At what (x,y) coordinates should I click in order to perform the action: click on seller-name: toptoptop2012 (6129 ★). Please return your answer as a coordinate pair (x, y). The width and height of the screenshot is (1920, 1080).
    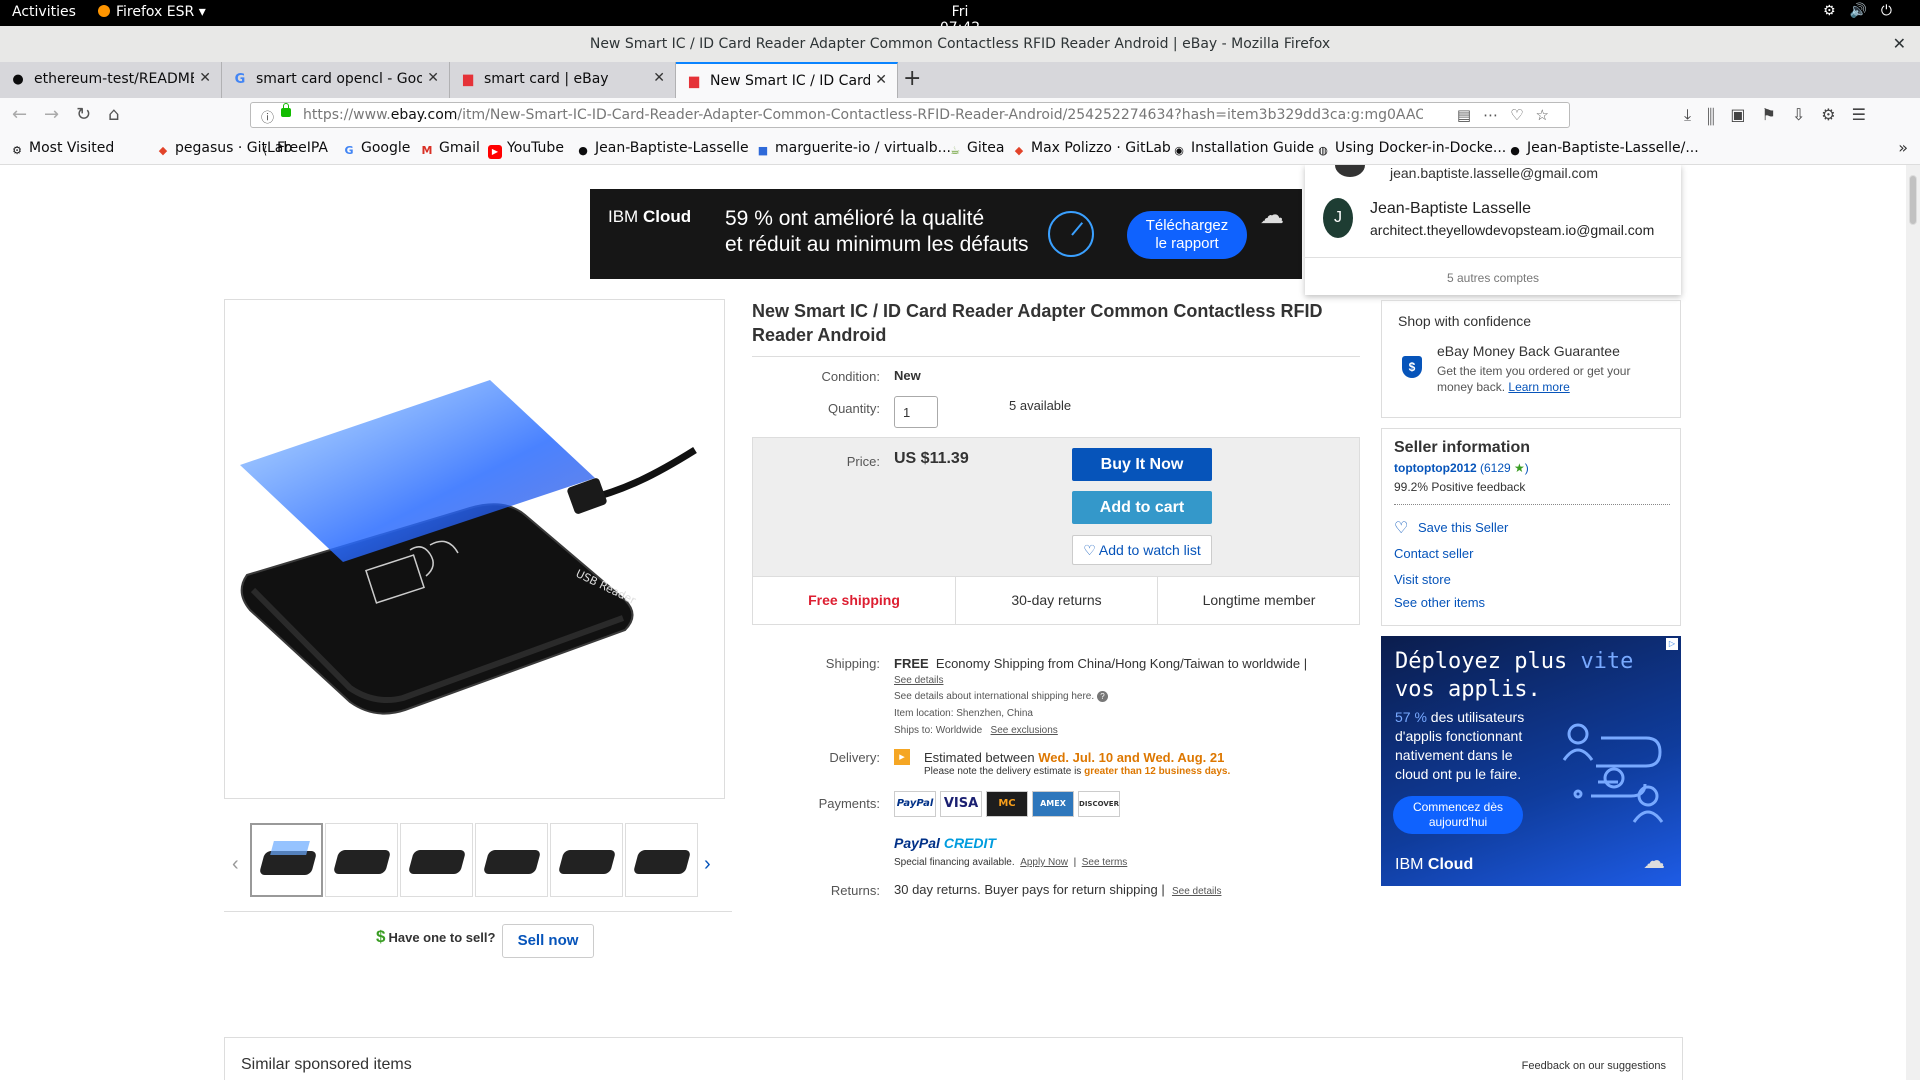
    Looking at the image, I should click on (1461, 468).